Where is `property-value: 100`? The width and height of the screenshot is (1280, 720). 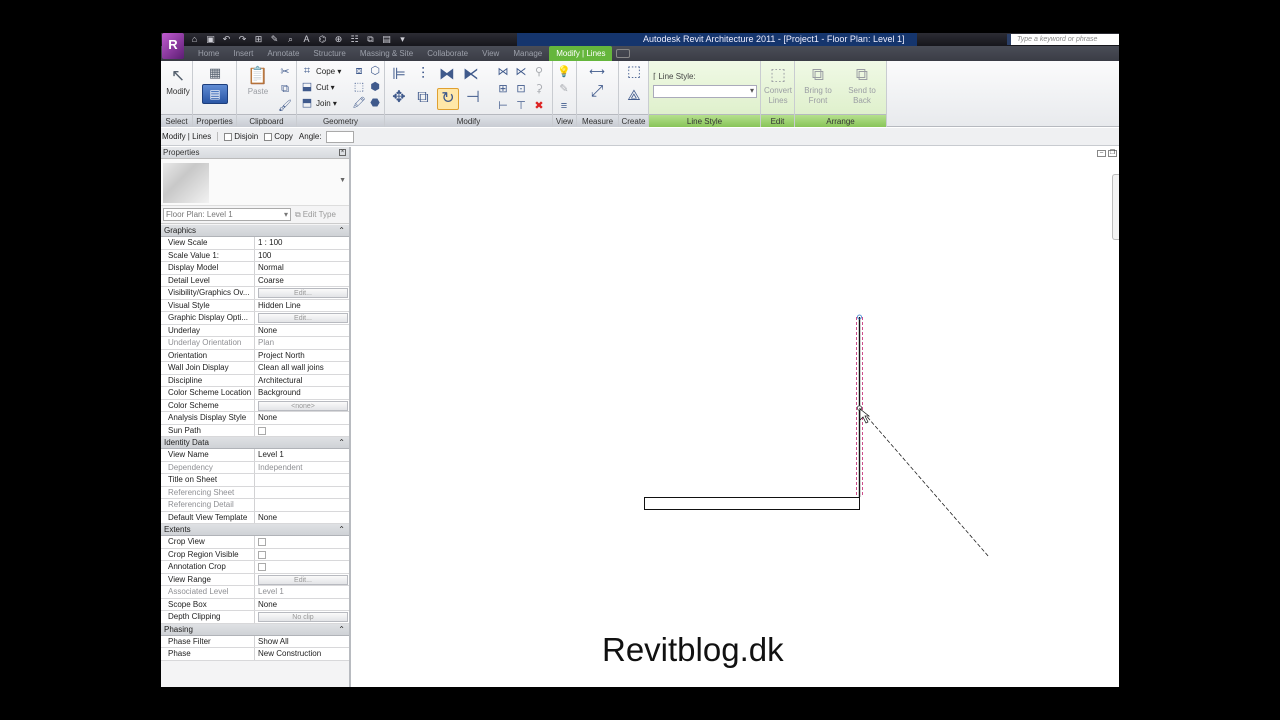 property-value: 100 is located at coordinates (302, 256).